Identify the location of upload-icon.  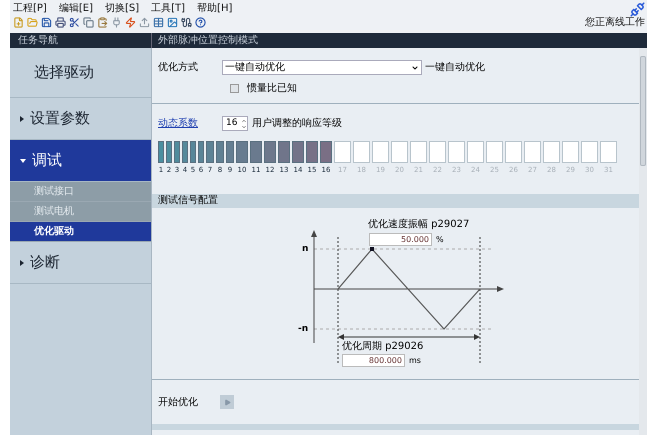
(144, 22).